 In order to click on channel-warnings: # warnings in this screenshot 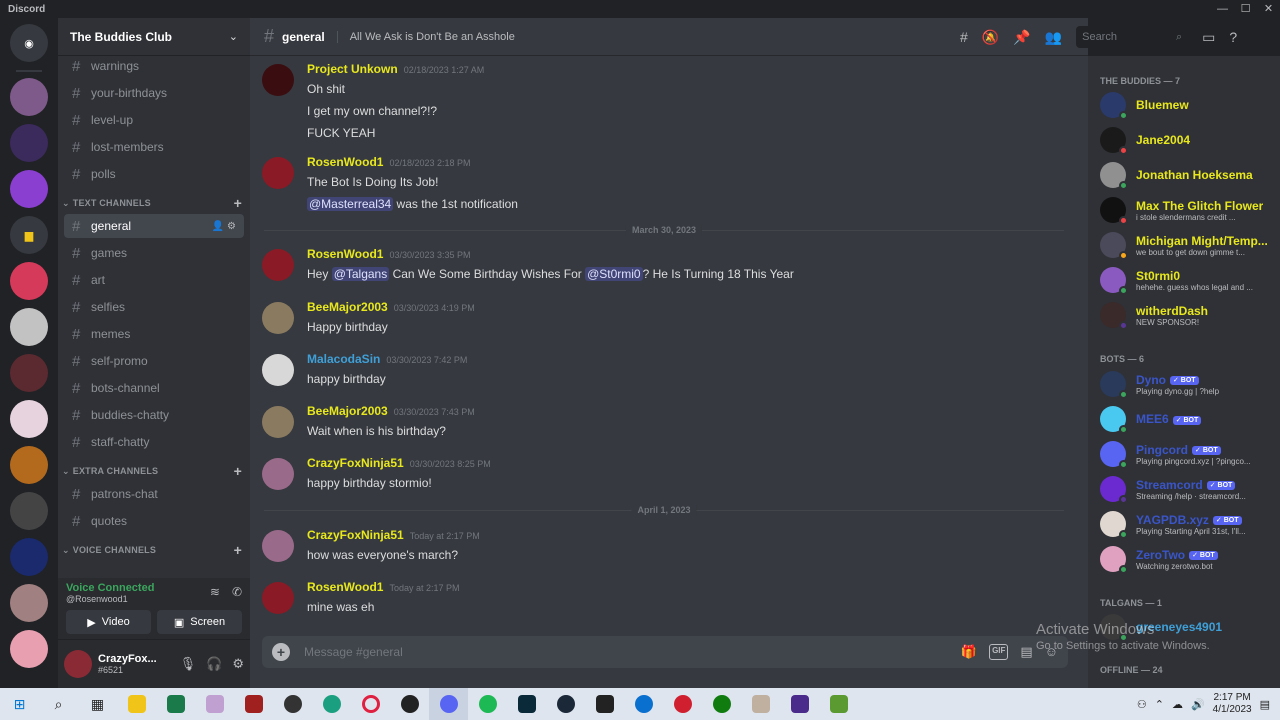, I will do `click(154, 67)`.